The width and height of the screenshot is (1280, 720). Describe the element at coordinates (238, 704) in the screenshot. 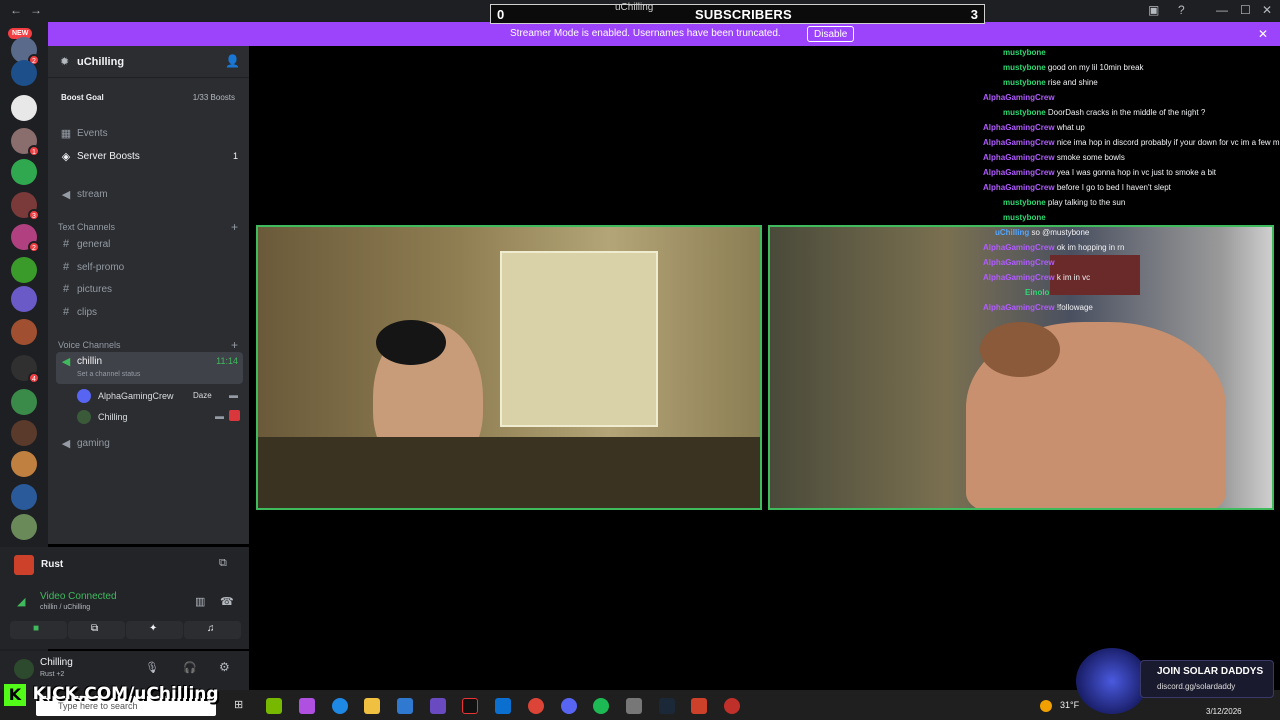

I see `task-view-icon: ⊞` at that location.